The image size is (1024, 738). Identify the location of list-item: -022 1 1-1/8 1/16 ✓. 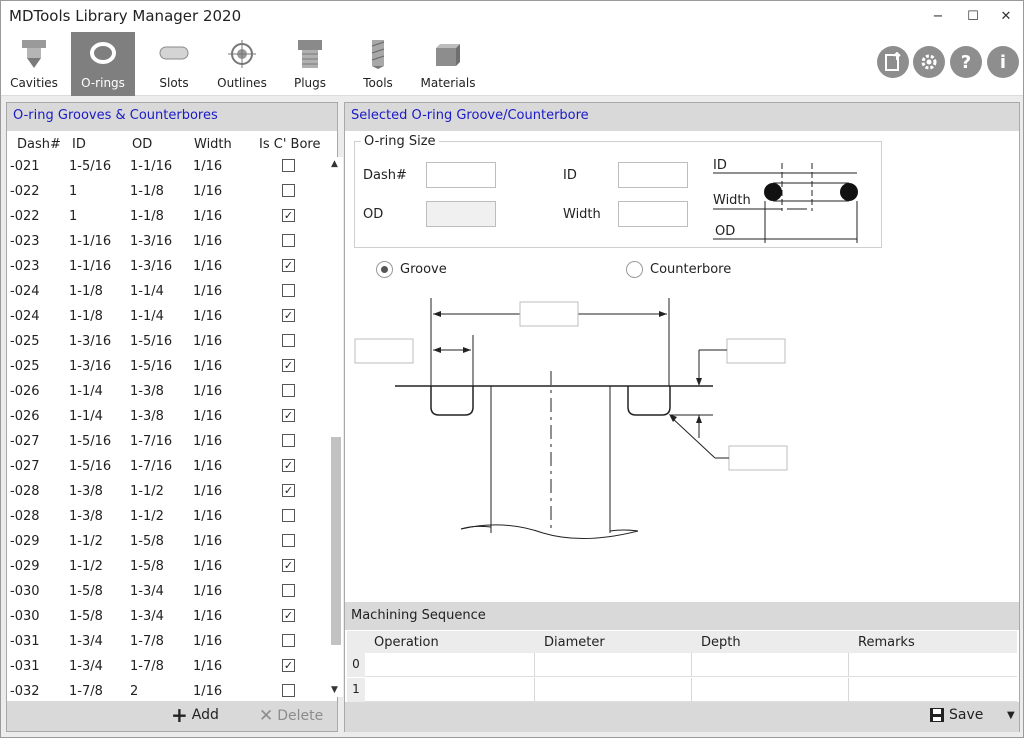
(167, 217).